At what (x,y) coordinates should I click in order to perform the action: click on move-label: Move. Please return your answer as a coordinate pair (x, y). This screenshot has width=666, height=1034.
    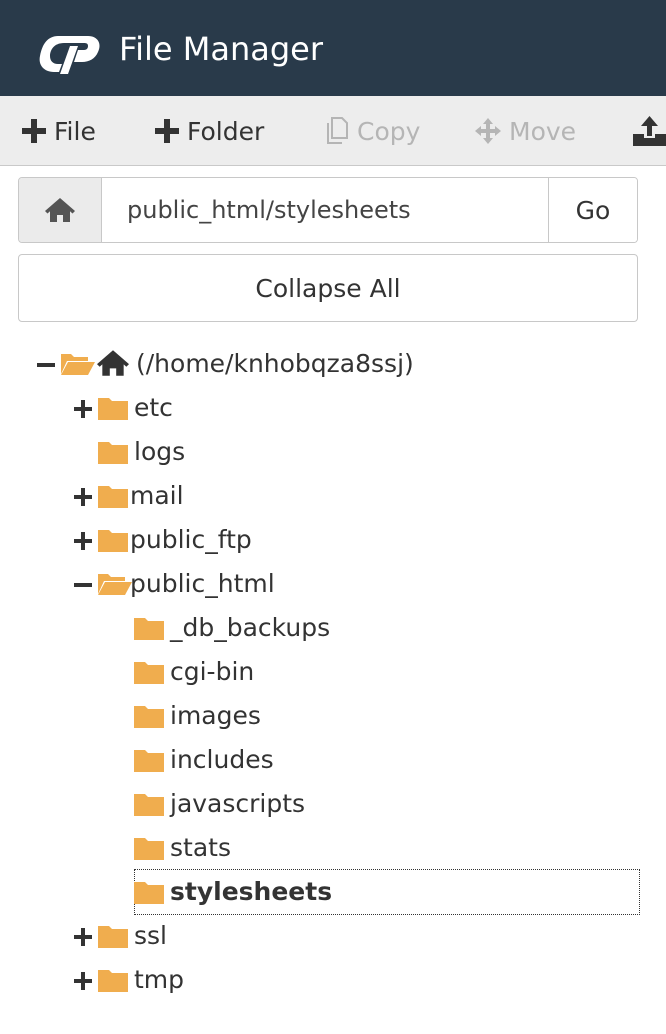
    Looking at the image, I should click on (543, 131).